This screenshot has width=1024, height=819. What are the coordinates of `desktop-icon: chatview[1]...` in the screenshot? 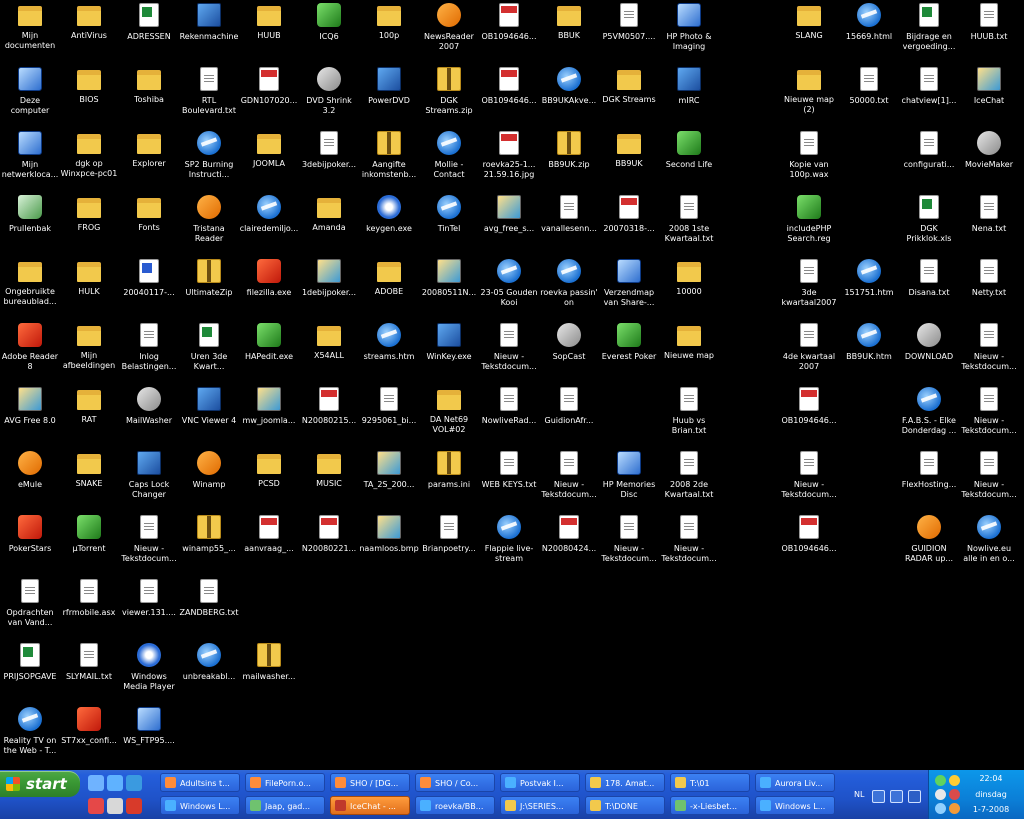 It's located at (929, 85).